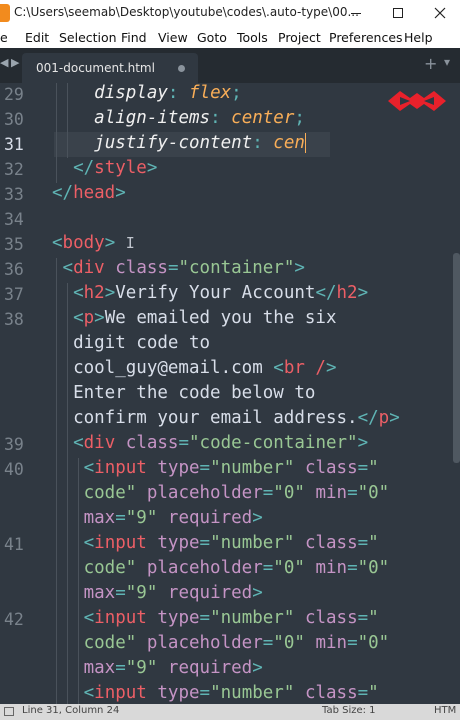  What do you see at coordinates (173, 37) in the screenshot?
I see `menu-view: View` at bounding box center [173, 37].